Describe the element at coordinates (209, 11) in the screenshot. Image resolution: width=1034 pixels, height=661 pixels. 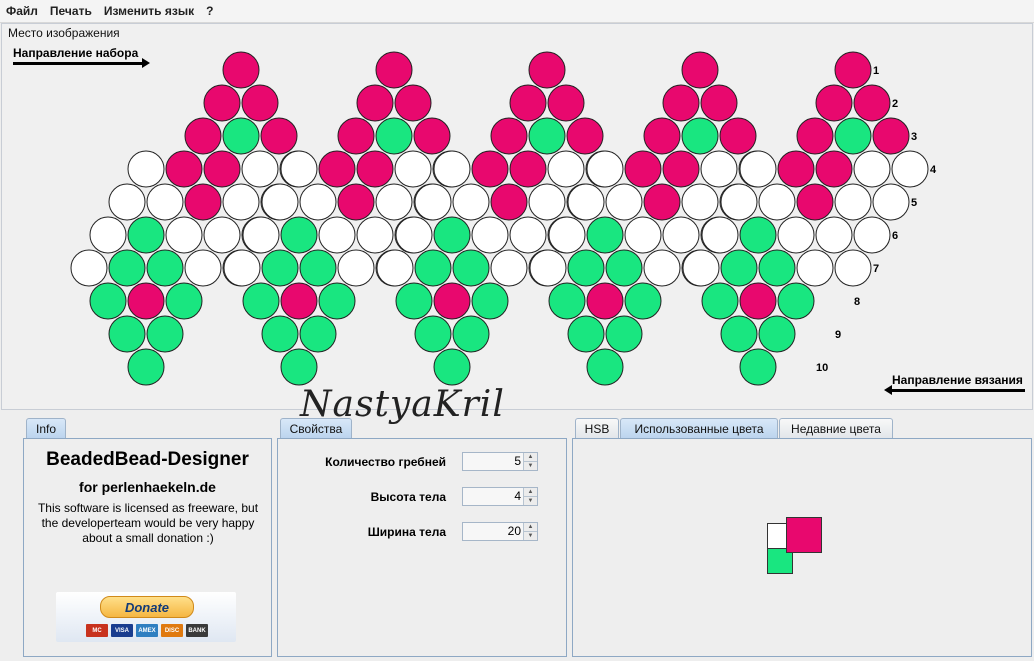
I see `menu-help: ?` at that location.